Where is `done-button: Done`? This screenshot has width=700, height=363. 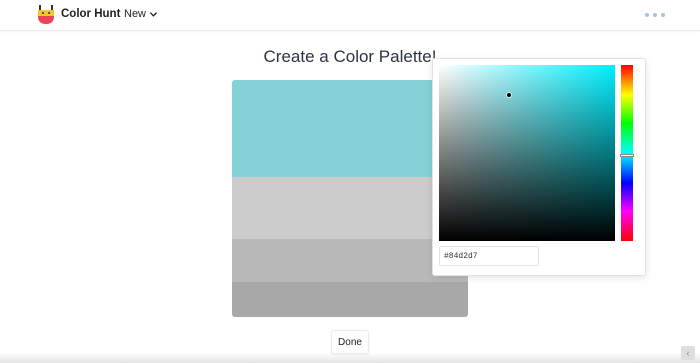
done-button: Done is located at coordinates (350, 342).